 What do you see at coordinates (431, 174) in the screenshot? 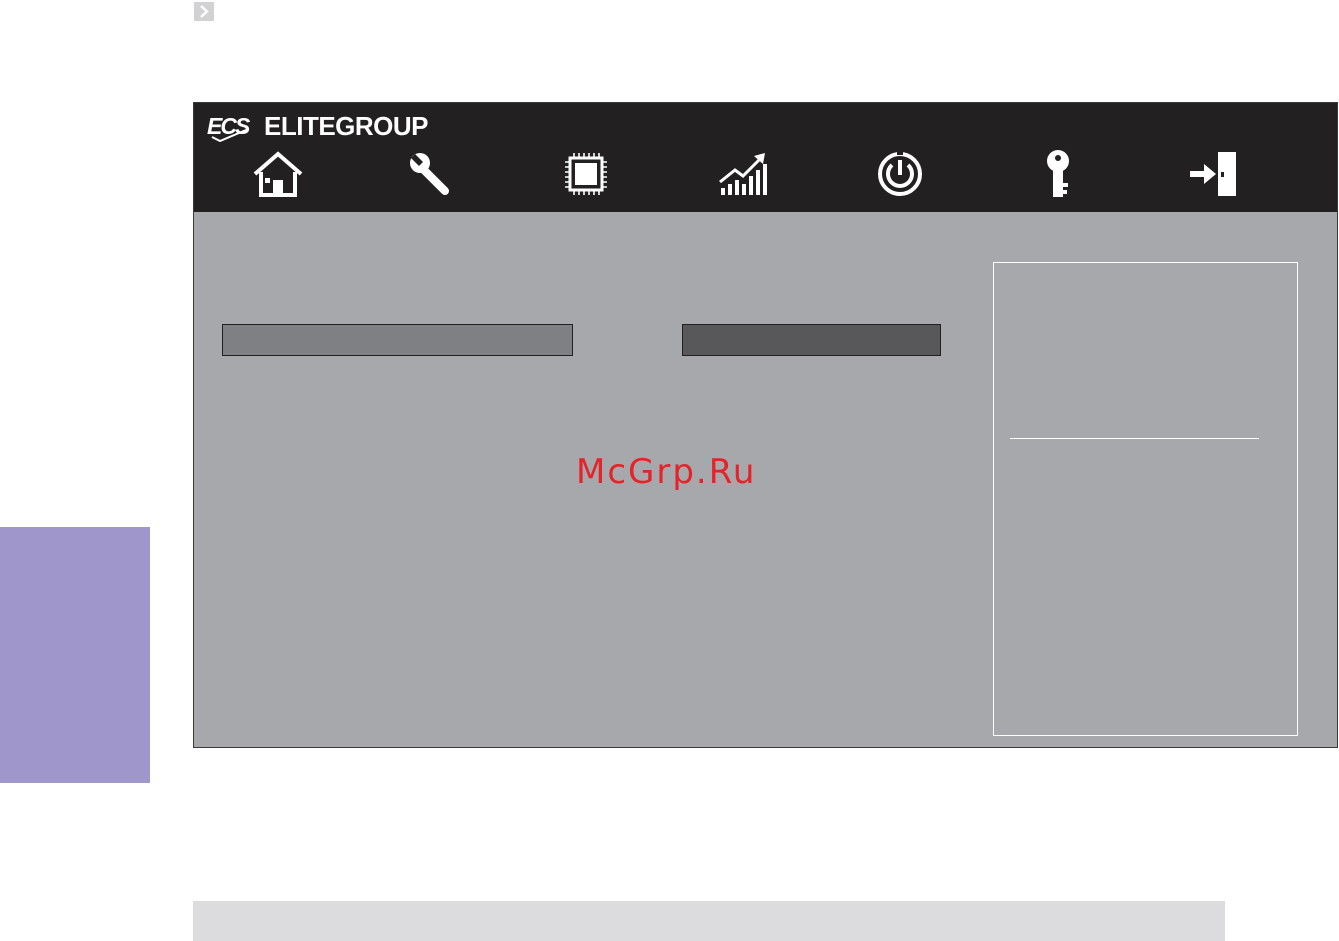
I see `wrench-icon` at bounding box center [431, 174].